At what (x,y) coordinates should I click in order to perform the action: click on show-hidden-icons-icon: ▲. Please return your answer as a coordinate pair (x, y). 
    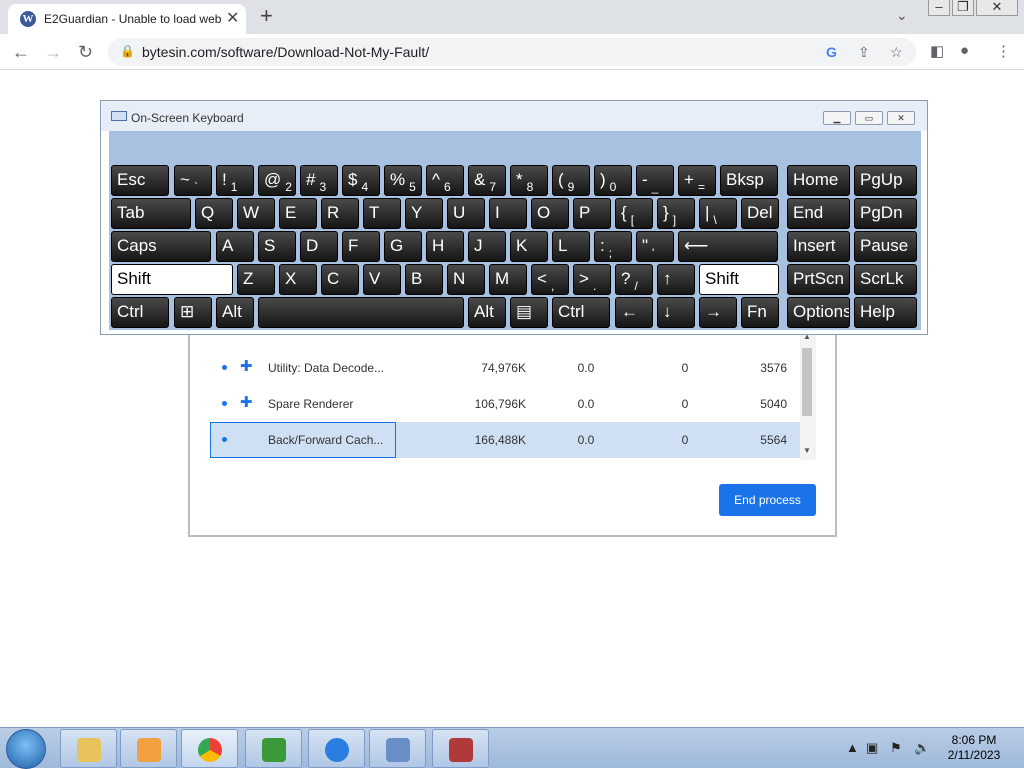
    Looking at the image, I should click on (852, 747).